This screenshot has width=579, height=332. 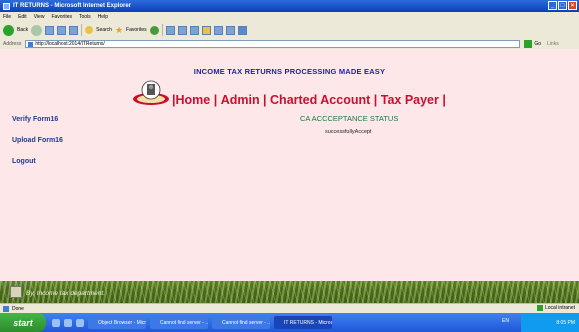 I want to click on home-icon, so click(x=74, y=30).